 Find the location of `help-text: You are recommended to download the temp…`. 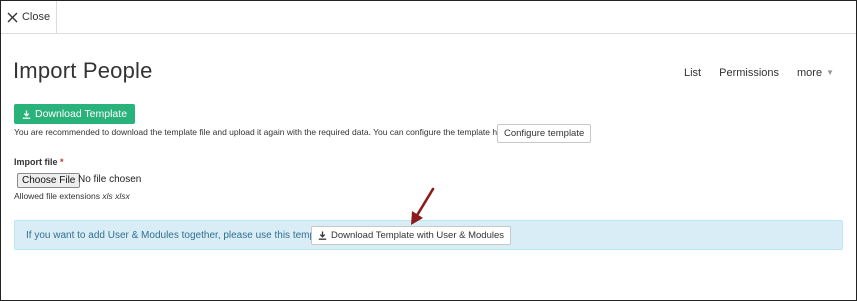

help-text: You are recommended to download the temp… is located at coordinates (263, 132).